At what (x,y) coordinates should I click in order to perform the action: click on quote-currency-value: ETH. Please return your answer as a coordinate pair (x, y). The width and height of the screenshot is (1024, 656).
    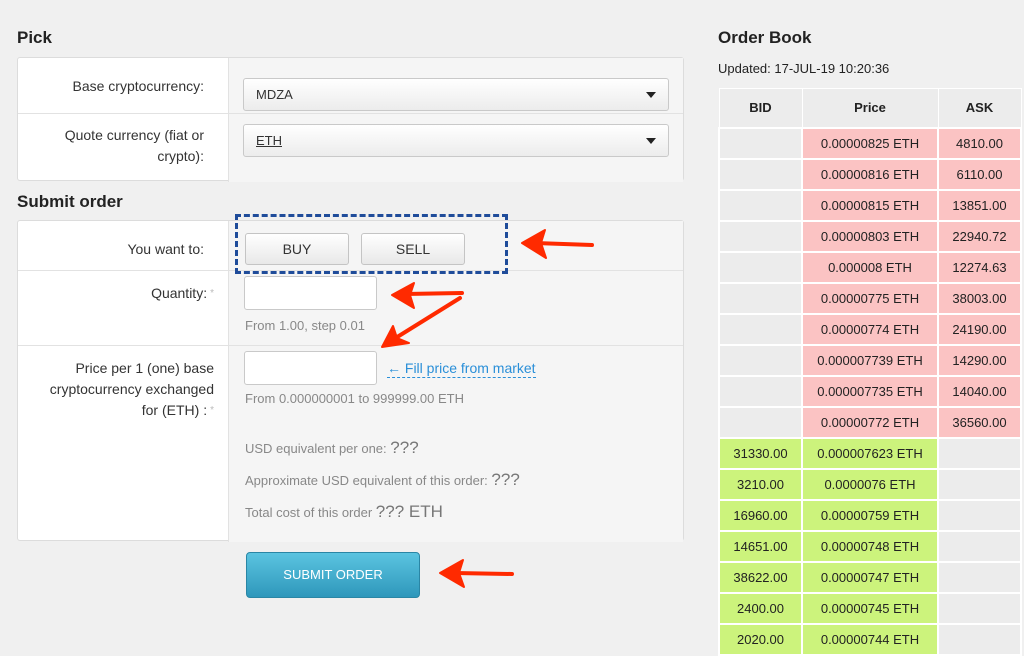
    Looking at the image, I should click on (269, 140).